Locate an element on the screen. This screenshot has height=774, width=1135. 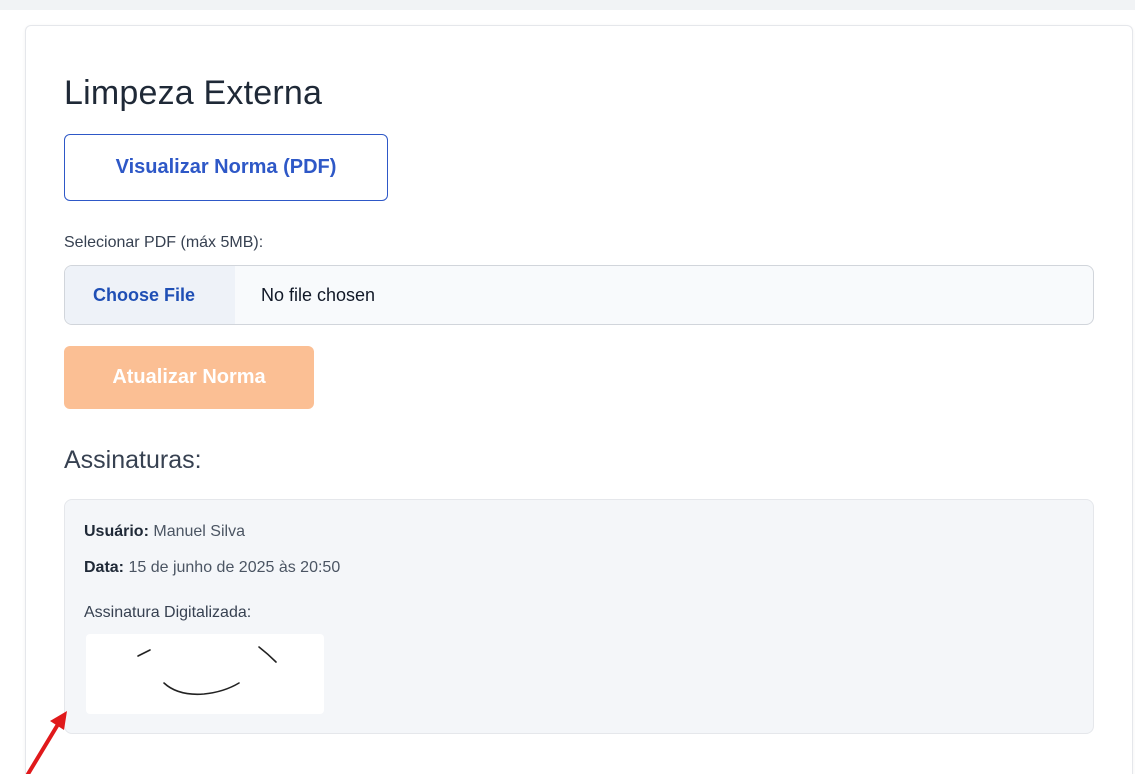
view-norm-button: Visualizar Norma (PDF) is located at coordinates (226, 167).